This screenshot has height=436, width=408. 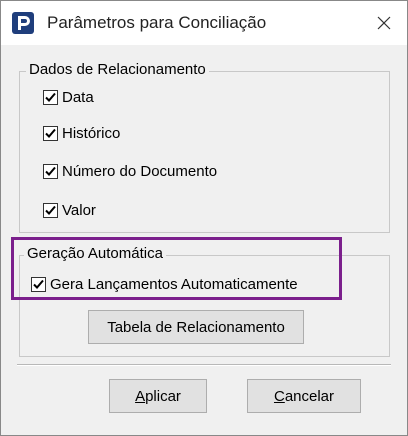 I want to click on checkbox-valor: Valor, so click(x=69, y=210).